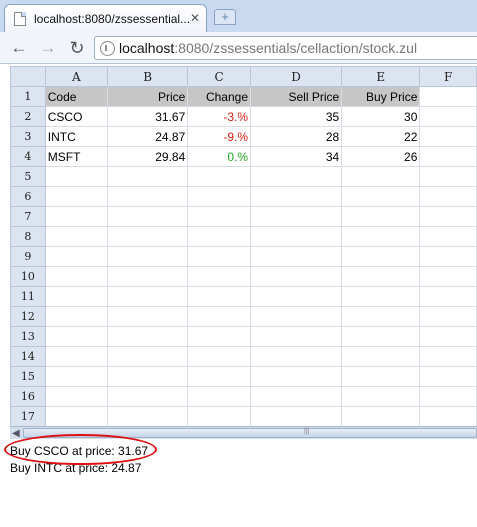 The height and width of the screenshot is (527, 477). What do you see at coordinates (28, 296) in the screenshot?
I see `row-header: 11` at bounding box center [28, 296].